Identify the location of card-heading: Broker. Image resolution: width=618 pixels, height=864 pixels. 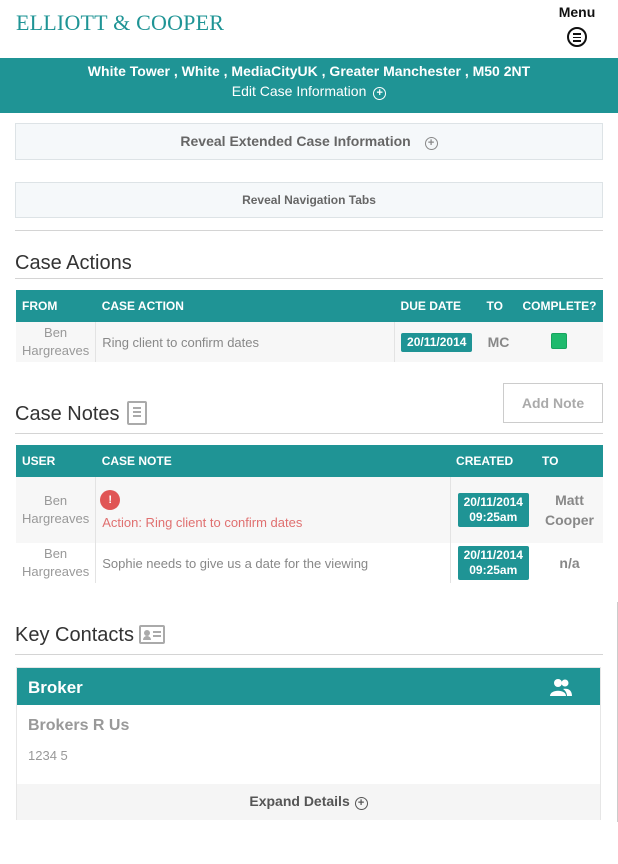
(55, 687).